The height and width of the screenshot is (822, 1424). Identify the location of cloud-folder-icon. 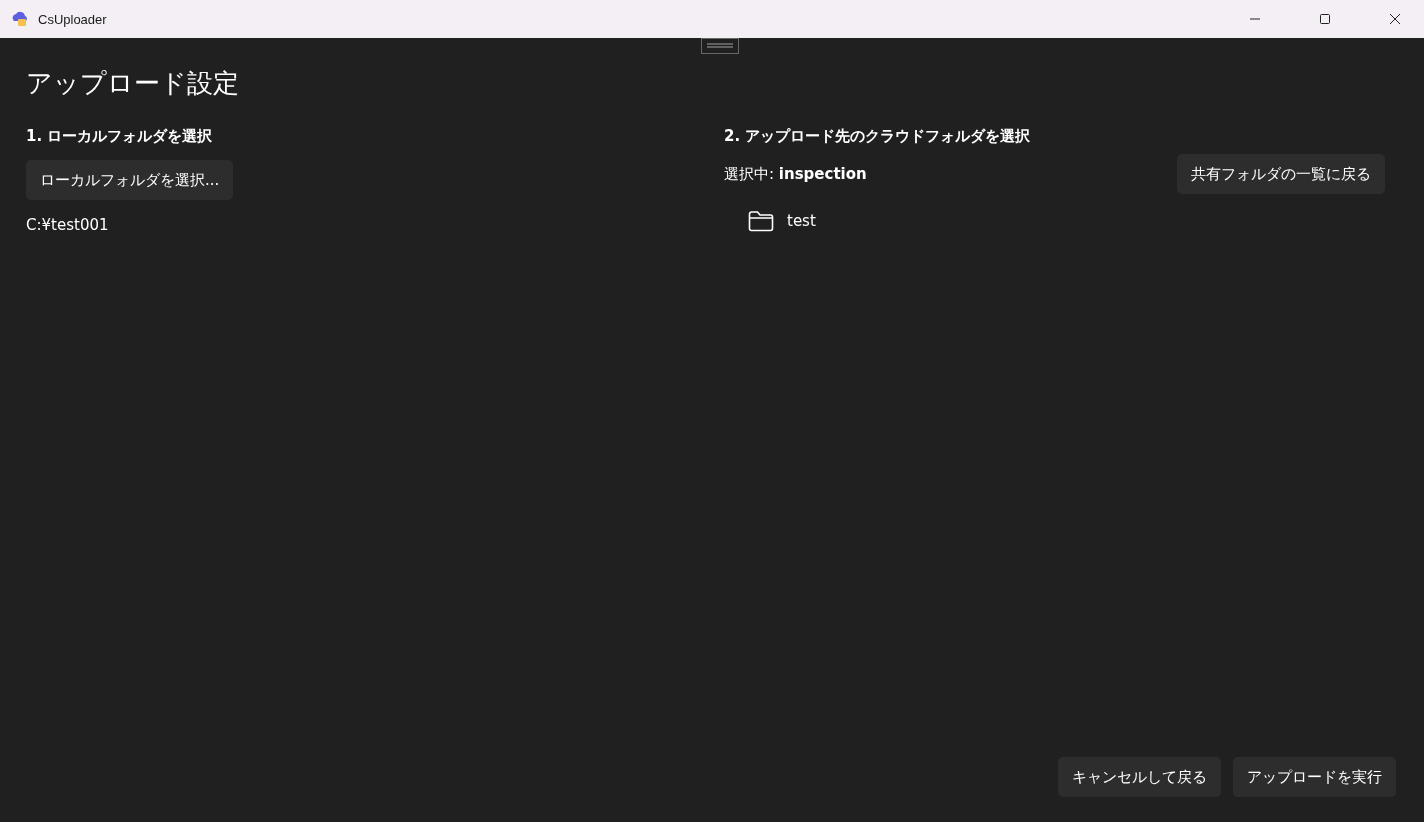
(20, 19).